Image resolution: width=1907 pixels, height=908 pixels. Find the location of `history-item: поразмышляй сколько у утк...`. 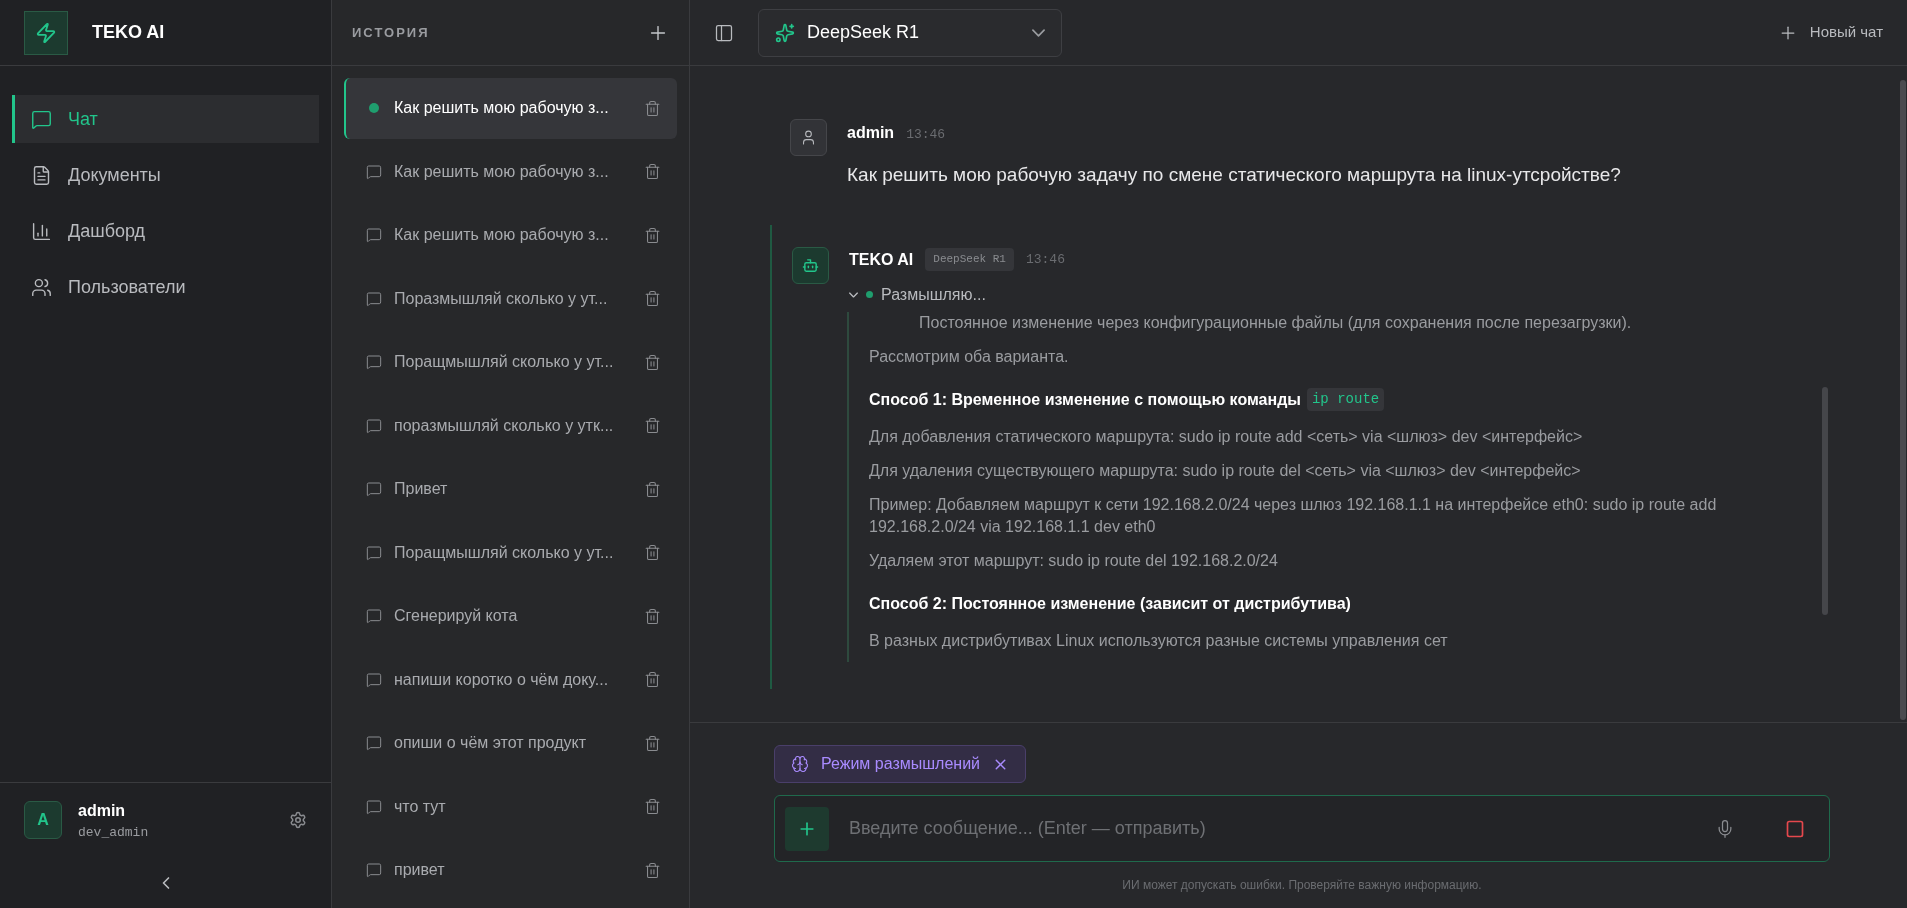

history-item: поразмышляй сколько у утк... is located at coordinates (510, 425).